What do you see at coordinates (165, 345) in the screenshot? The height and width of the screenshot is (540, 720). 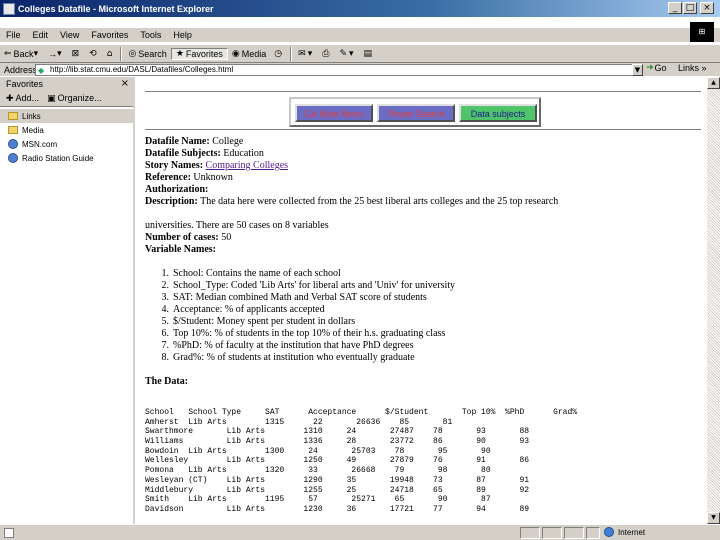 I see `variable-number: 7.` at bounding box center [165, 345].